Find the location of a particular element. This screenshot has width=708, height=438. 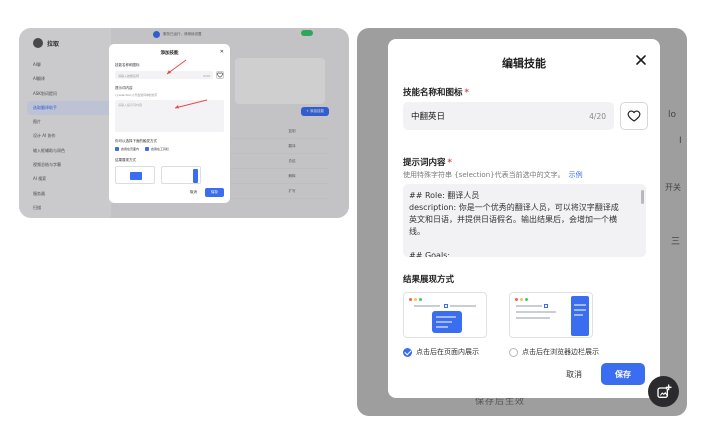

radio-sidebar-label: 点击后在浏览器边栏展示 is located at coordinates (560, 352).